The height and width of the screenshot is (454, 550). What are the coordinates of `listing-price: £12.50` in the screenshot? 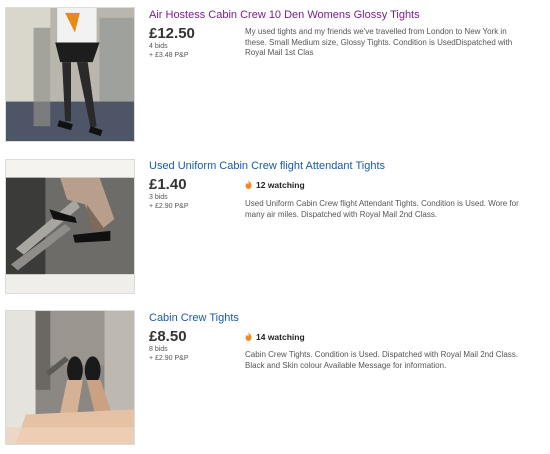 It's located at (172, 33).